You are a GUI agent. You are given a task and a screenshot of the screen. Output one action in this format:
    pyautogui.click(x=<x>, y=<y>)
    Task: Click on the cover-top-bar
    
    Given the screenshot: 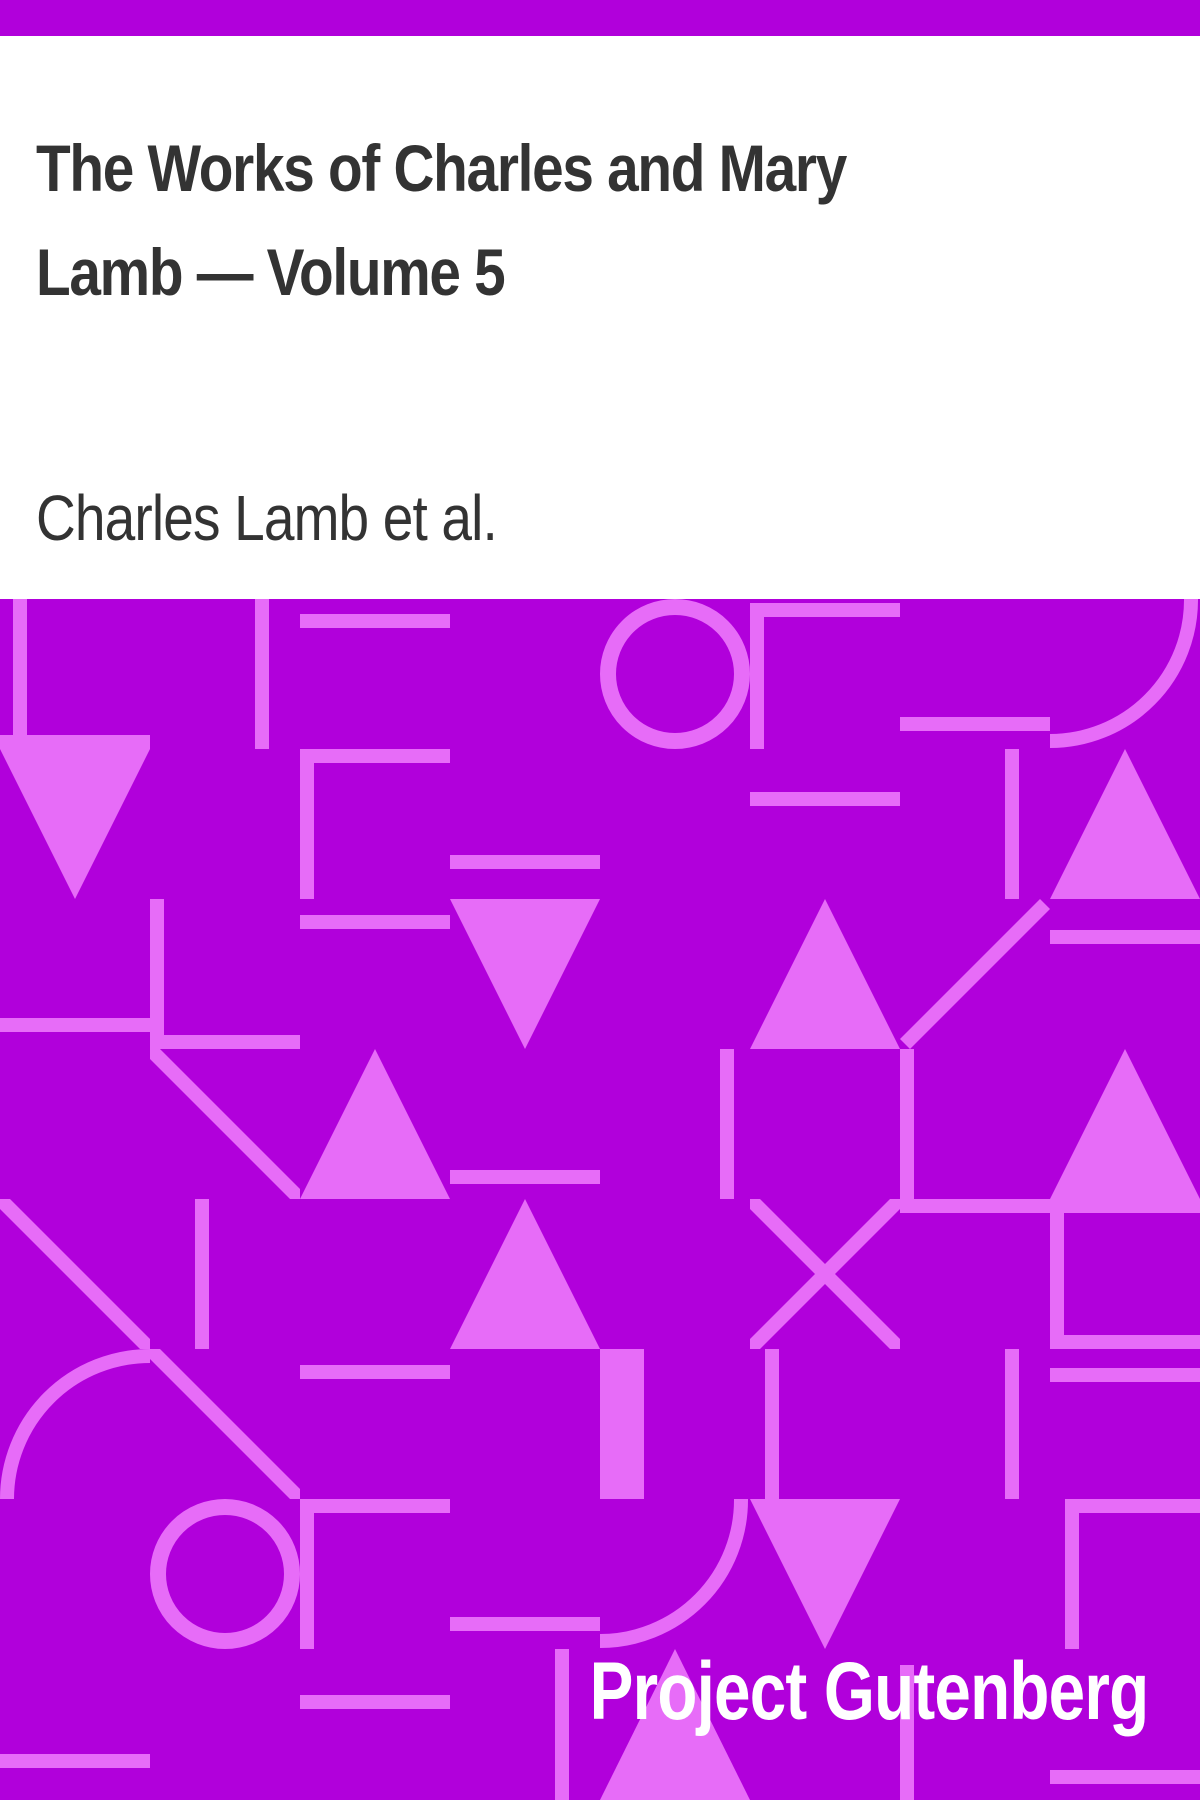 What is the action you would take?
    pyautogui.click(x=600, y=18)
    